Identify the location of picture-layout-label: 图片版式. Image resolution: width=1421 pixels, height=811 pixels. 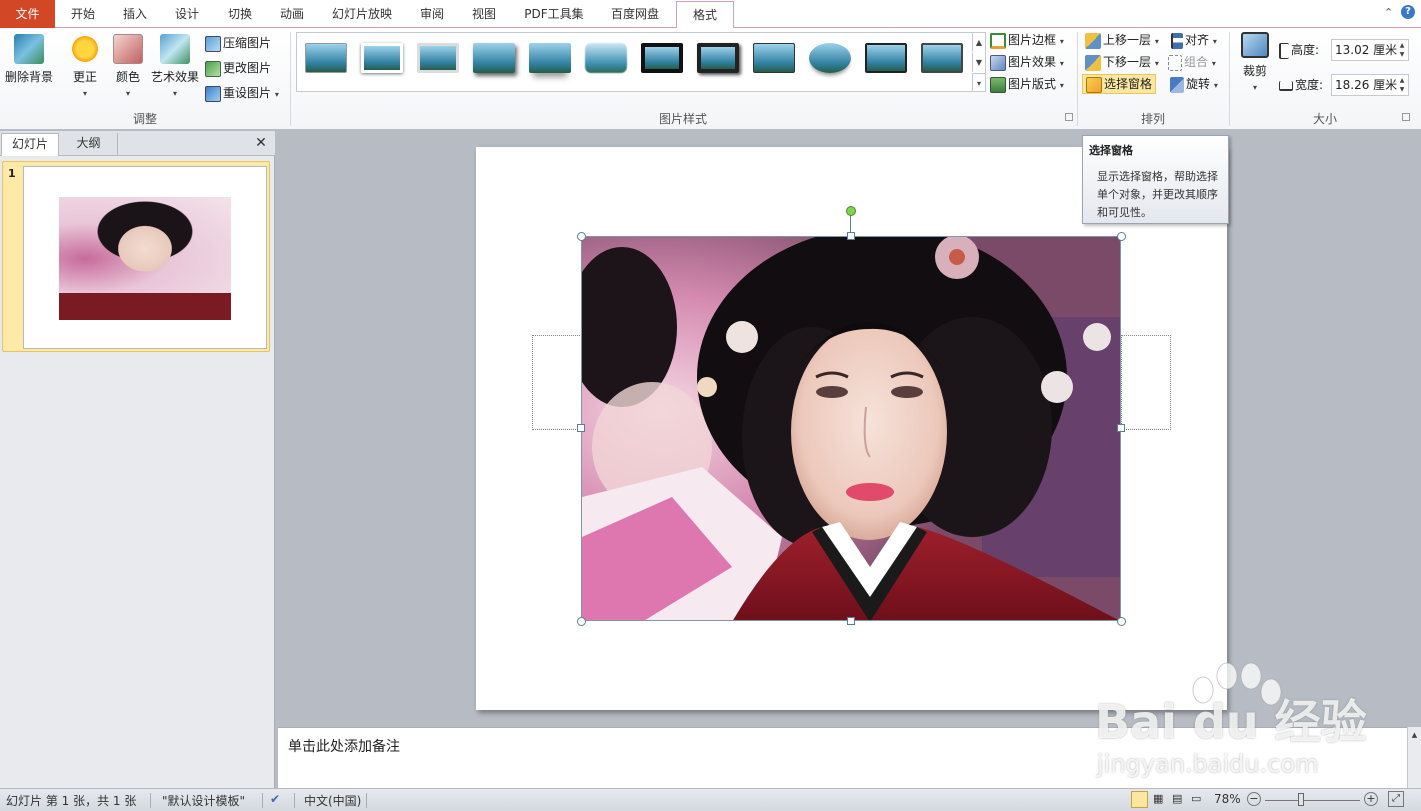
(1032, 84).